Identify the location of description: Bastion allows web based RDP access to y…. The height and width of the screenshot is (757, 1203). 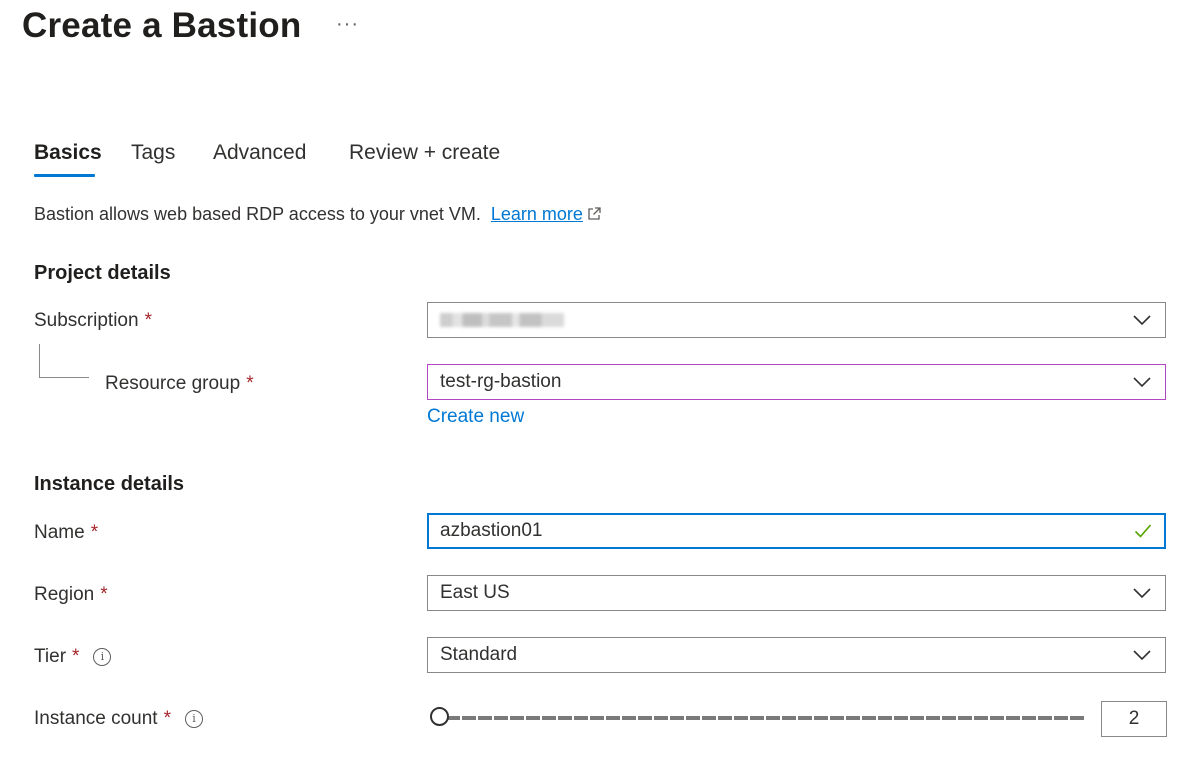
(317, 214).